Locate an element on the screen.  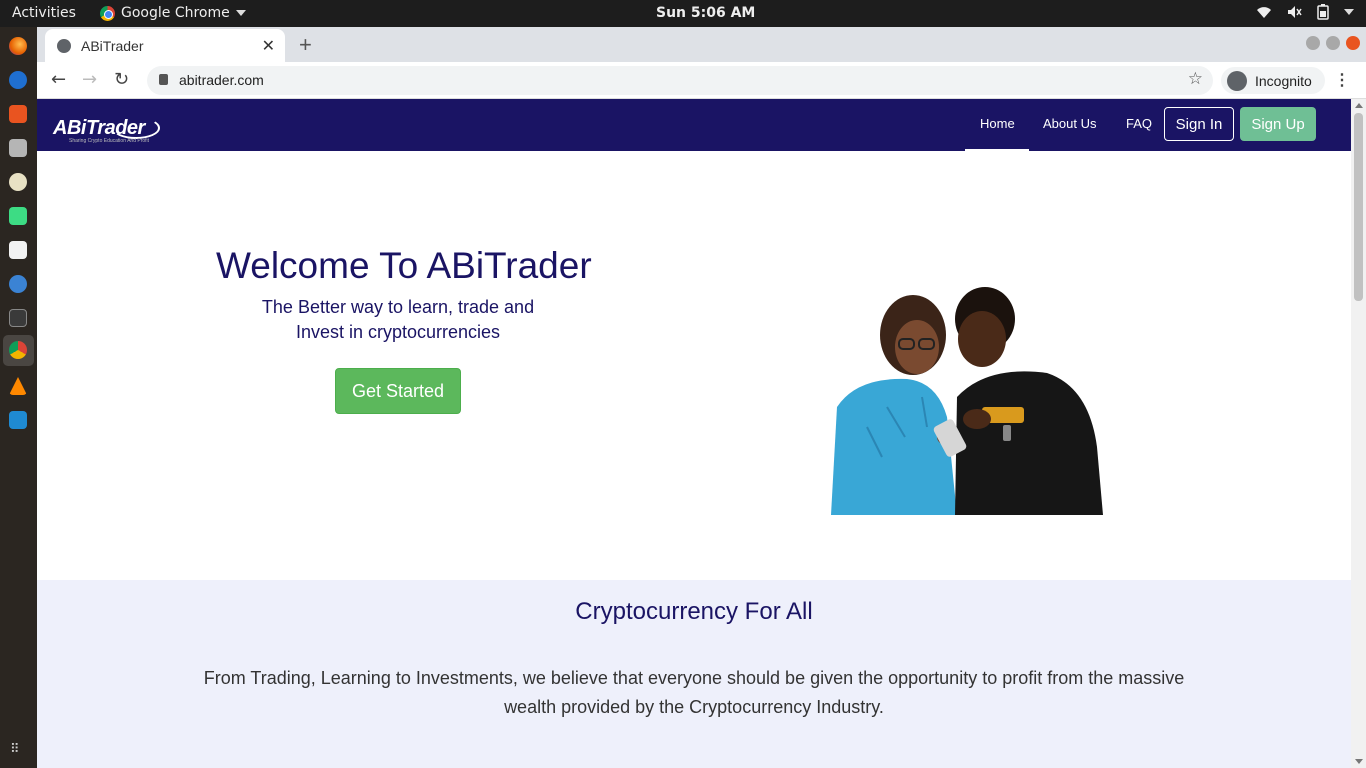
sign-in-button: Sign In is located at coordinates (1199, 124).